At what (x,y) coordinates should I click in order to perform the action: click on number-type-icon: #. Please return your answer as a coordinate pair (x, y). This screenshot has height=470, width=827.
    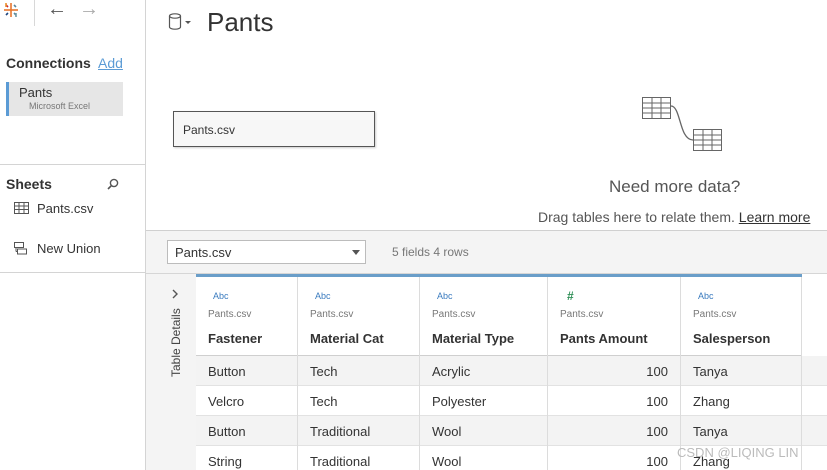
    Looking at the image, I should click on (570, 296).